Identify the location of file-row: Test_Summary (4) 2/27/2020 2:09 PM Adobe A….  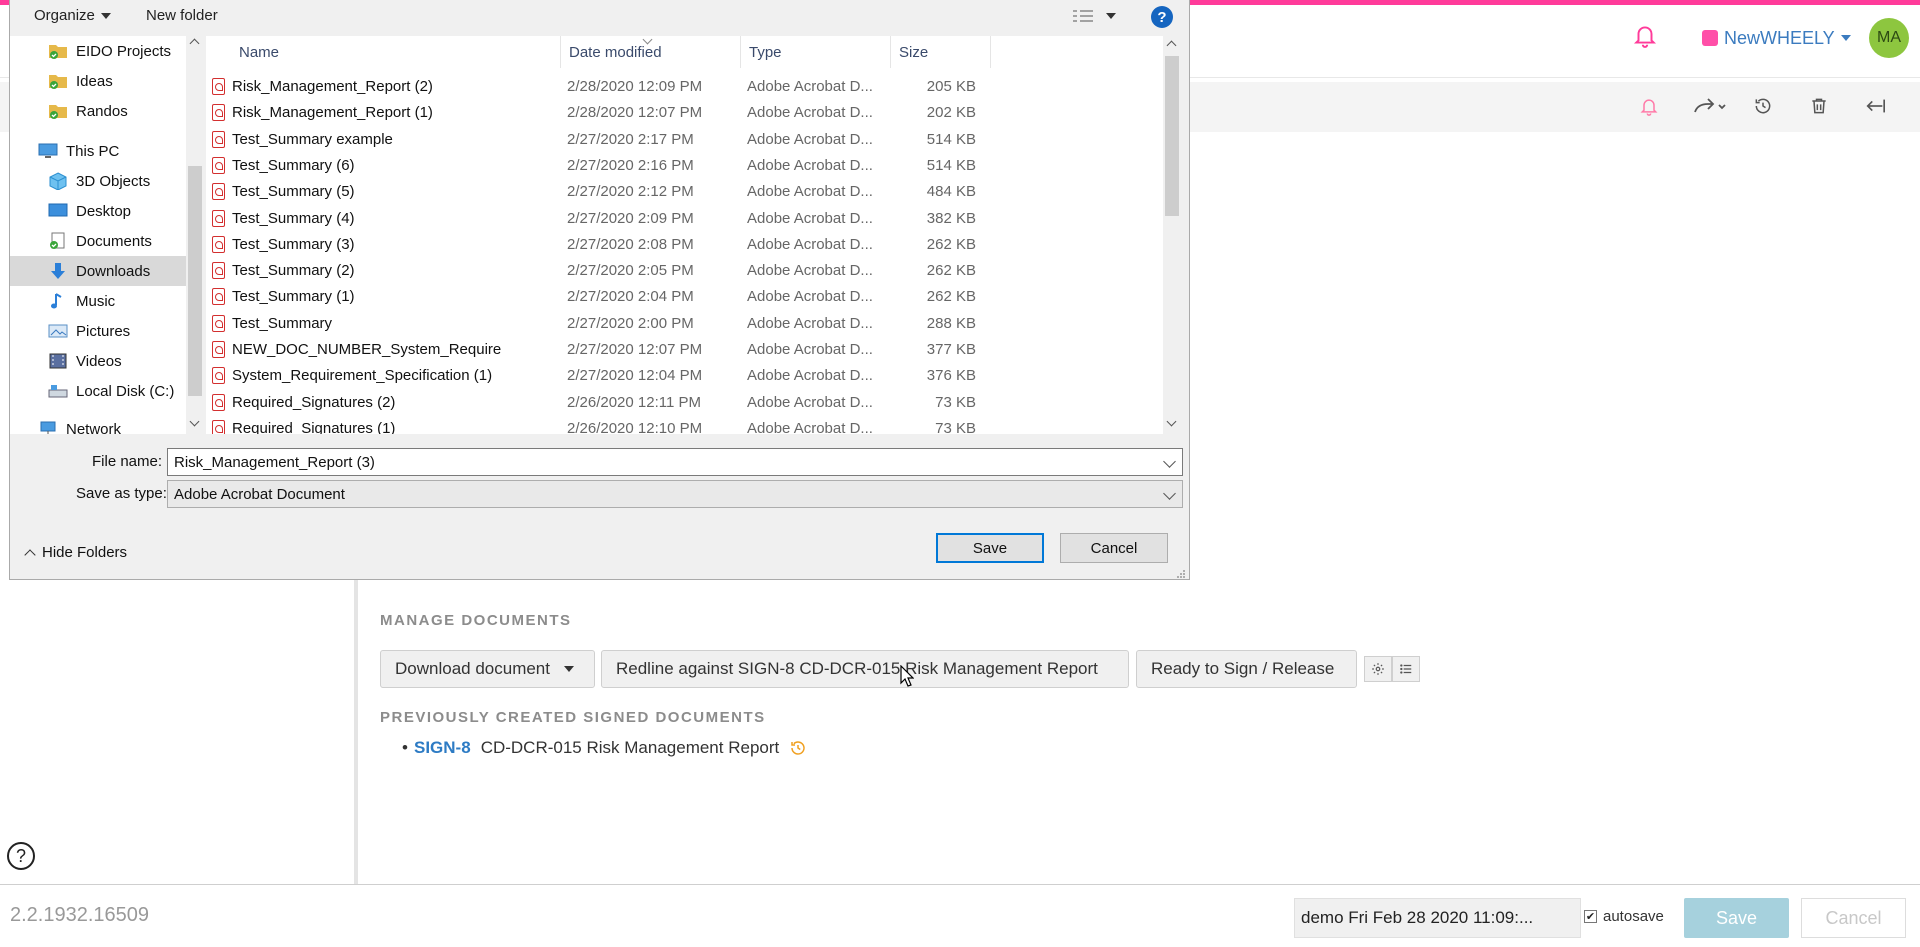
(596, 219).